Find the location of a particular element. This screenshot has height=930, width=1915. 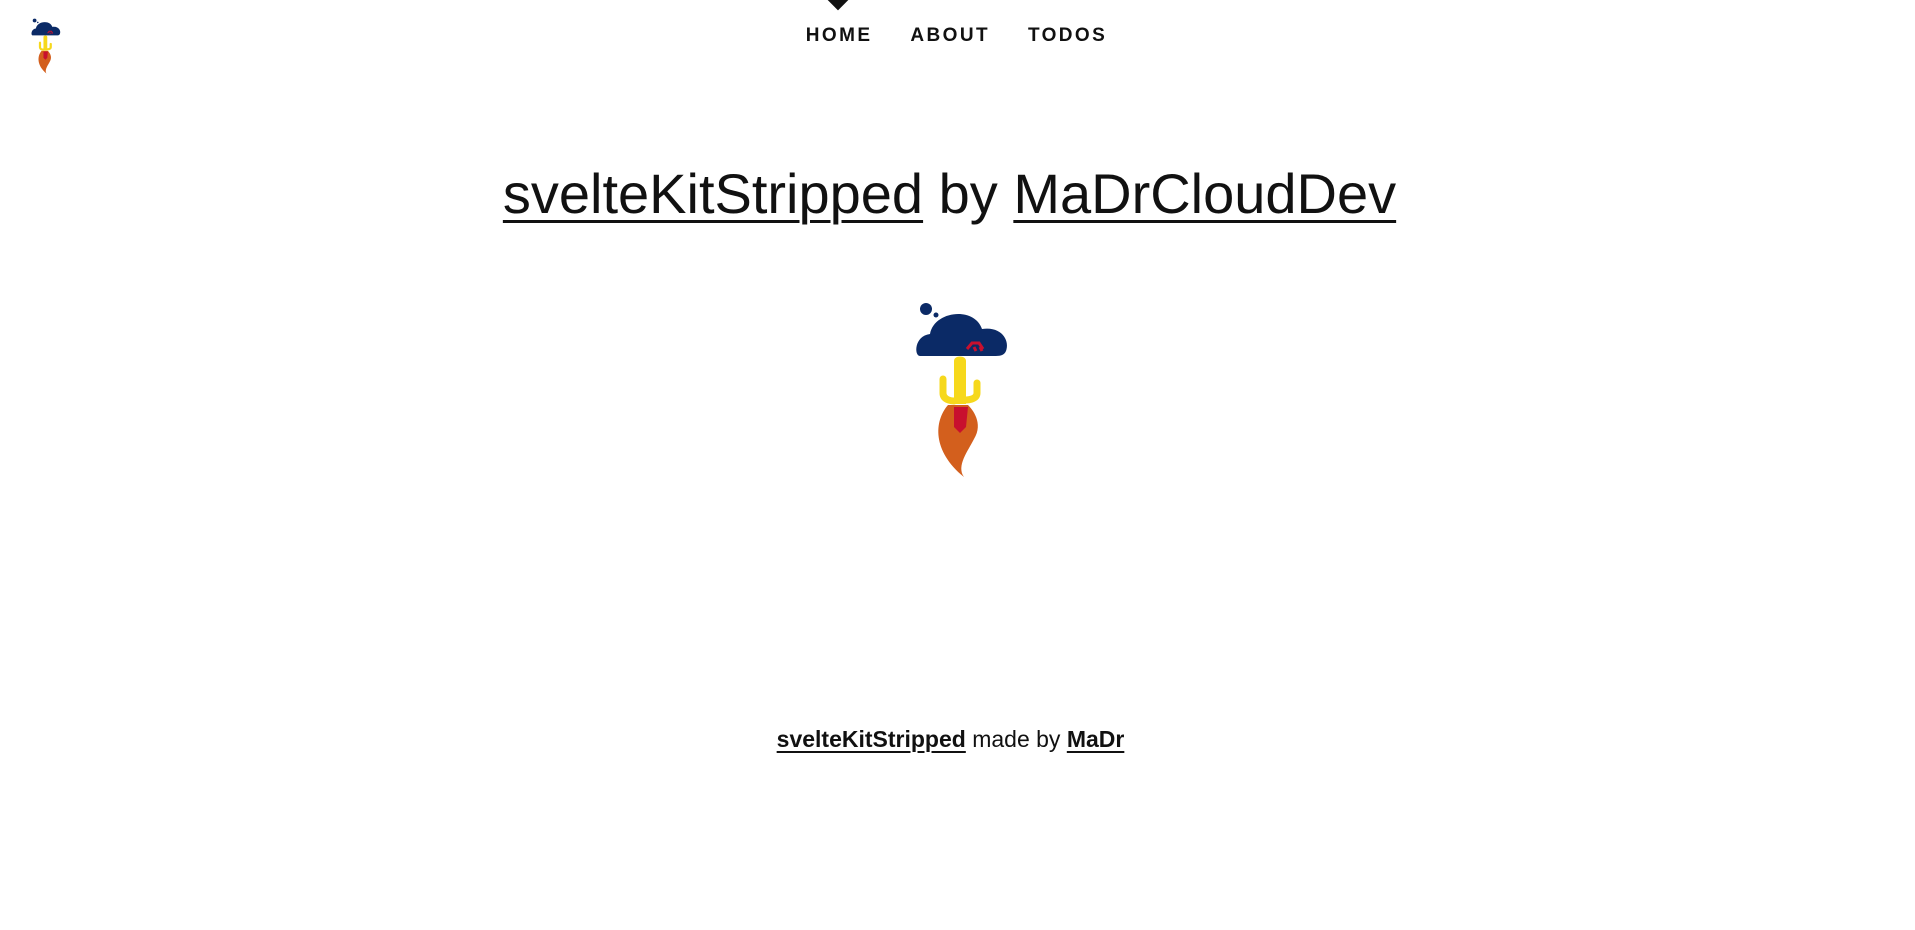

site-footer: svelteKitStripped made by MaDr is located at coordinates (954, 739).